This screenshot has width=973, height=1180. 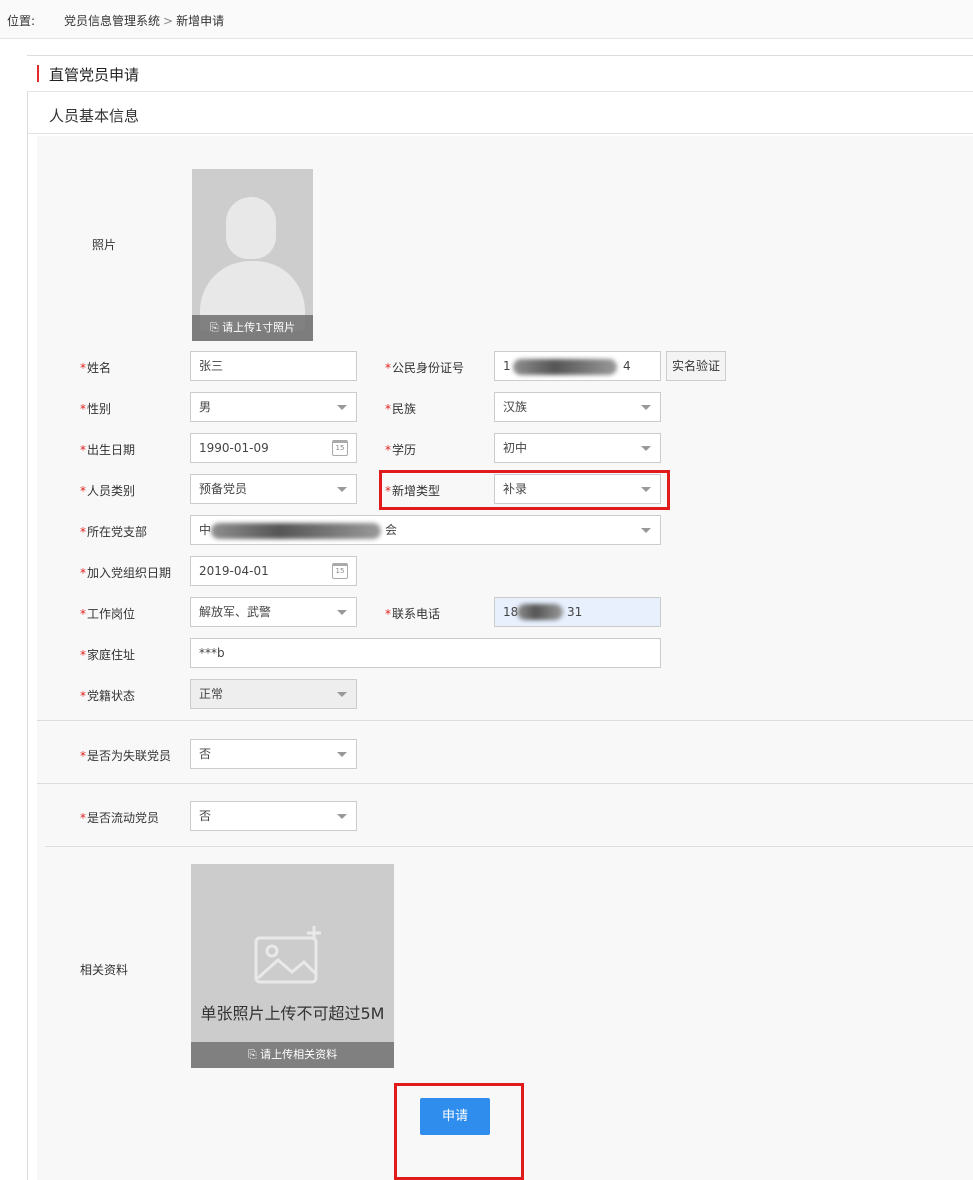 I want to click on page-header: 直管党员申请, so click(x=500, y=74).